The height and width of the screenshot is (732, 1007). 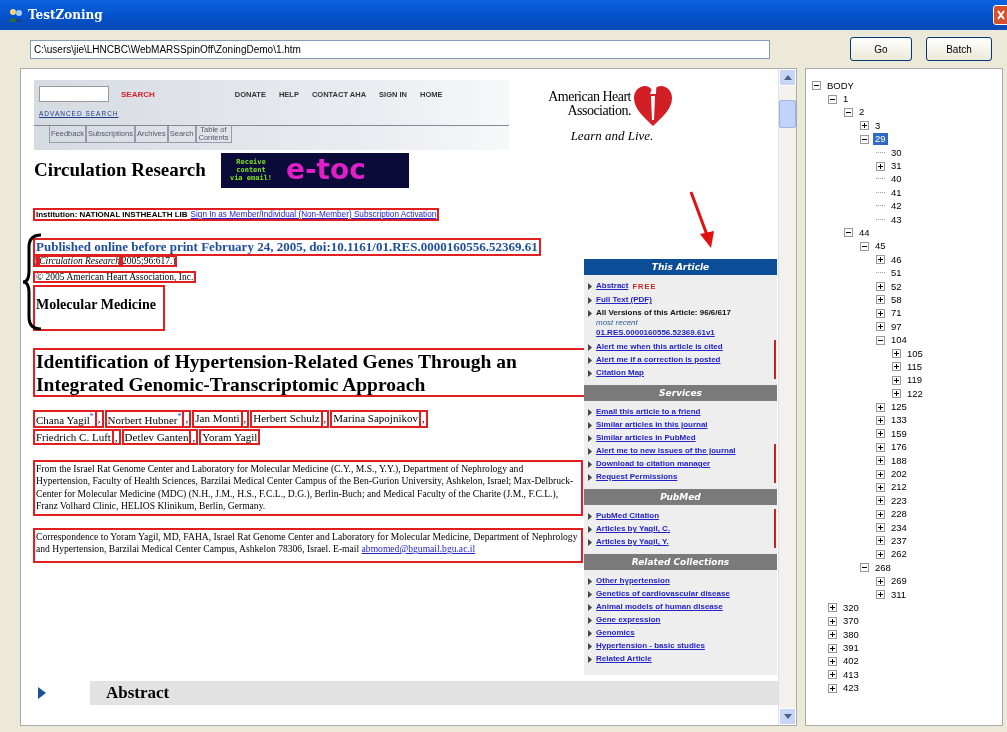 What do you see at coordinates (851, 661) in the screenshot?
I see `tree-node: 402` at bounding box center [851, 661].